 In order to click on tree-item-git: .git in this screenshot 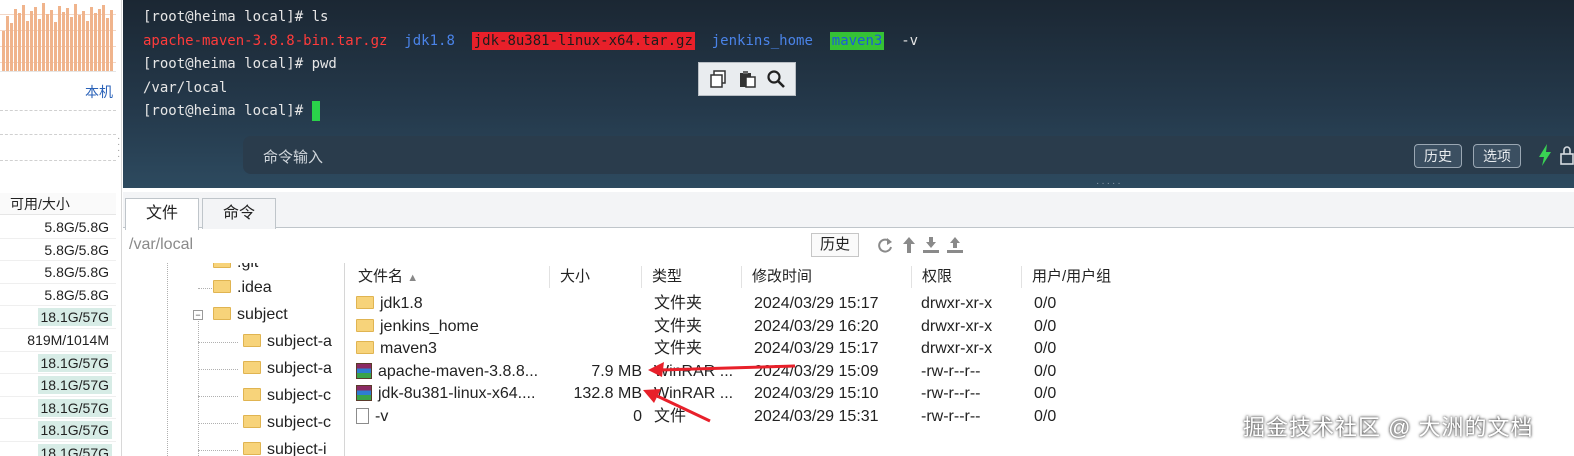, I will do `click(235, 269)`.